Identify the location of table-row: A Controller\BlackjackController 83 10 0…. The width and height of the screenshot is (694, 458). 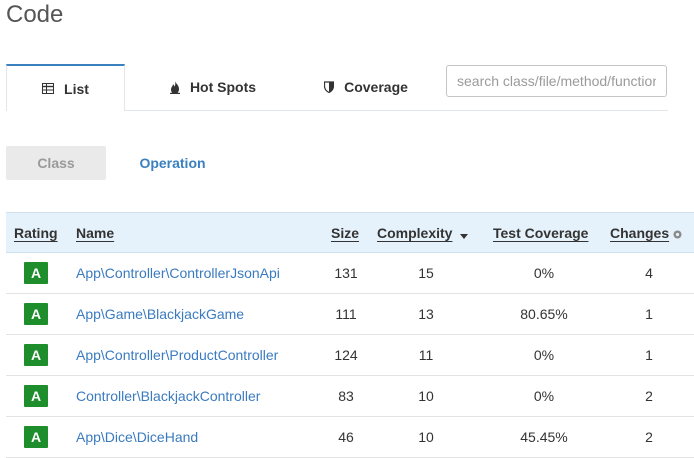
(350, 396).